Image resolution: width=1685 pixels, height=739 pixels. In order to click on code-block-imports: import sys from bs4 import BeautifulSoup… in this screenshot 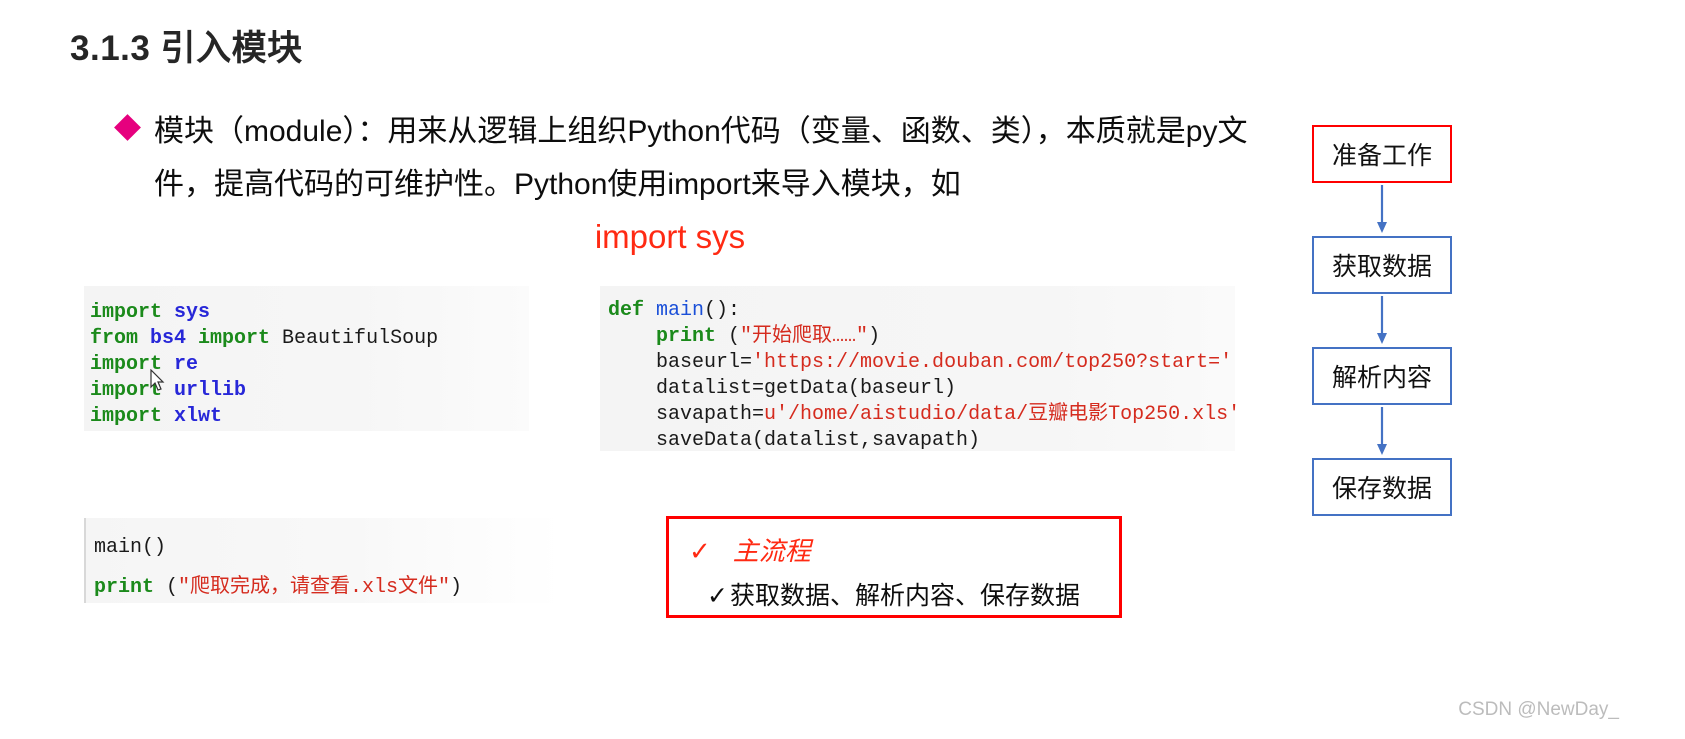, I will do `click(306, 358)`.